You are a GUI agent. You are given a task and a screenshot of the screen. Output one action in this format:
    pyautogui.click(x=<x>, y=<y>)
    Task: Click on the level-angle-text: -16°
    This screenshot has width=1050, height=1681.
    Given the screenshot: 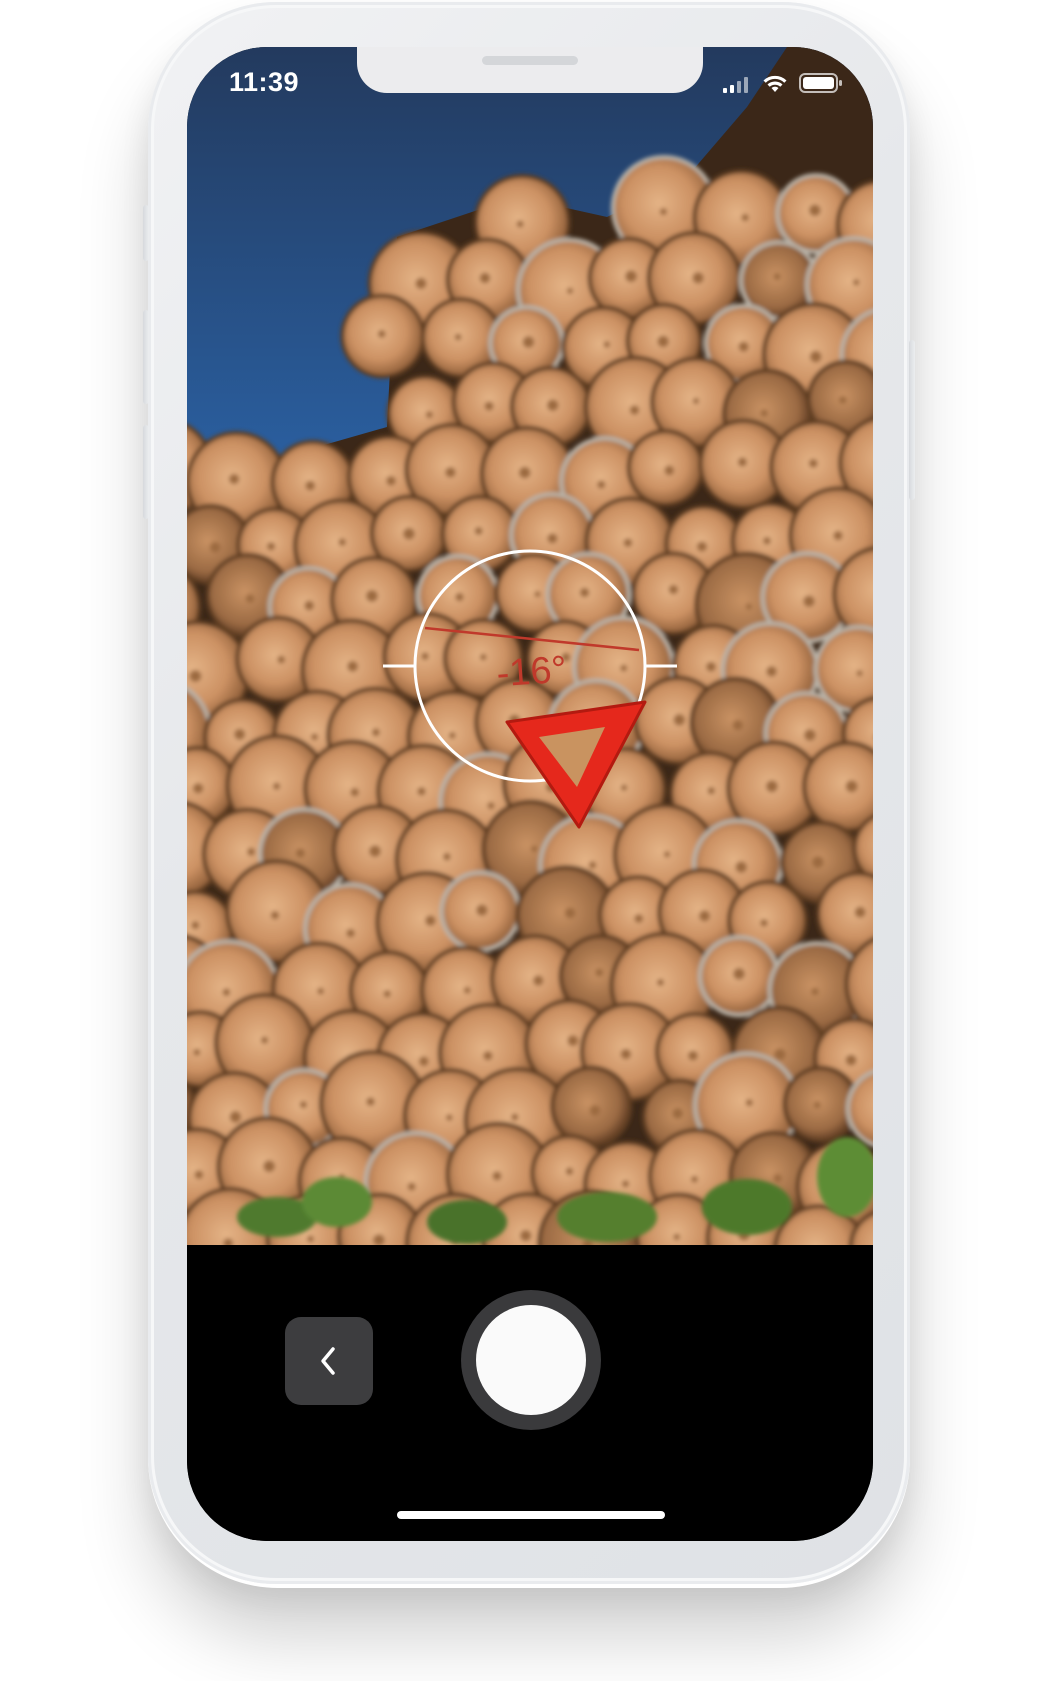 What is the action you would take?
    pyautogui.click(x=531, y=672)
    